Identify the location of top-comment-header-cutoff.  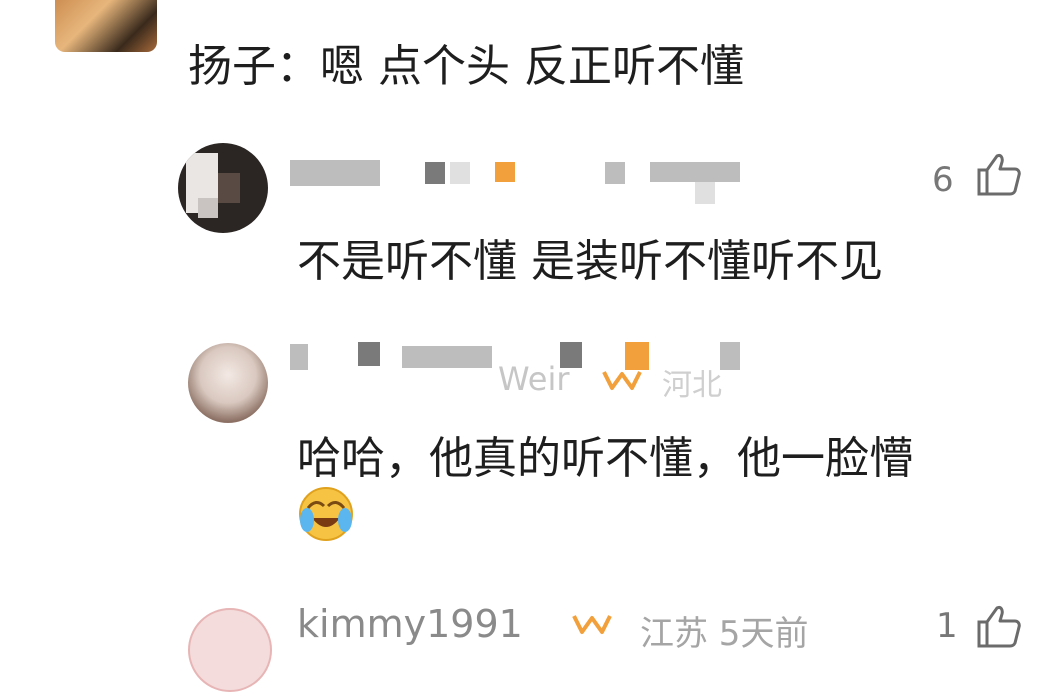
(600, 4).